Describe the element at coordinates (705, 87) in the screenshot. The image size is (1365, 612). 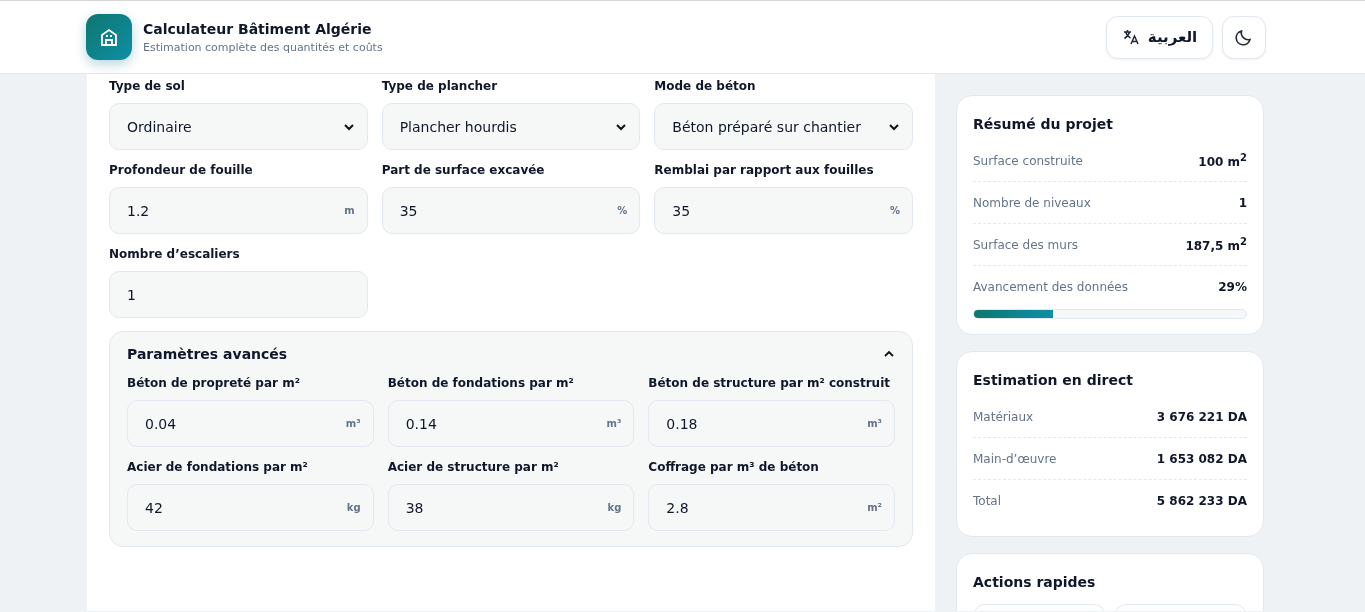
I see `field-label: Mode de béton` at that location.